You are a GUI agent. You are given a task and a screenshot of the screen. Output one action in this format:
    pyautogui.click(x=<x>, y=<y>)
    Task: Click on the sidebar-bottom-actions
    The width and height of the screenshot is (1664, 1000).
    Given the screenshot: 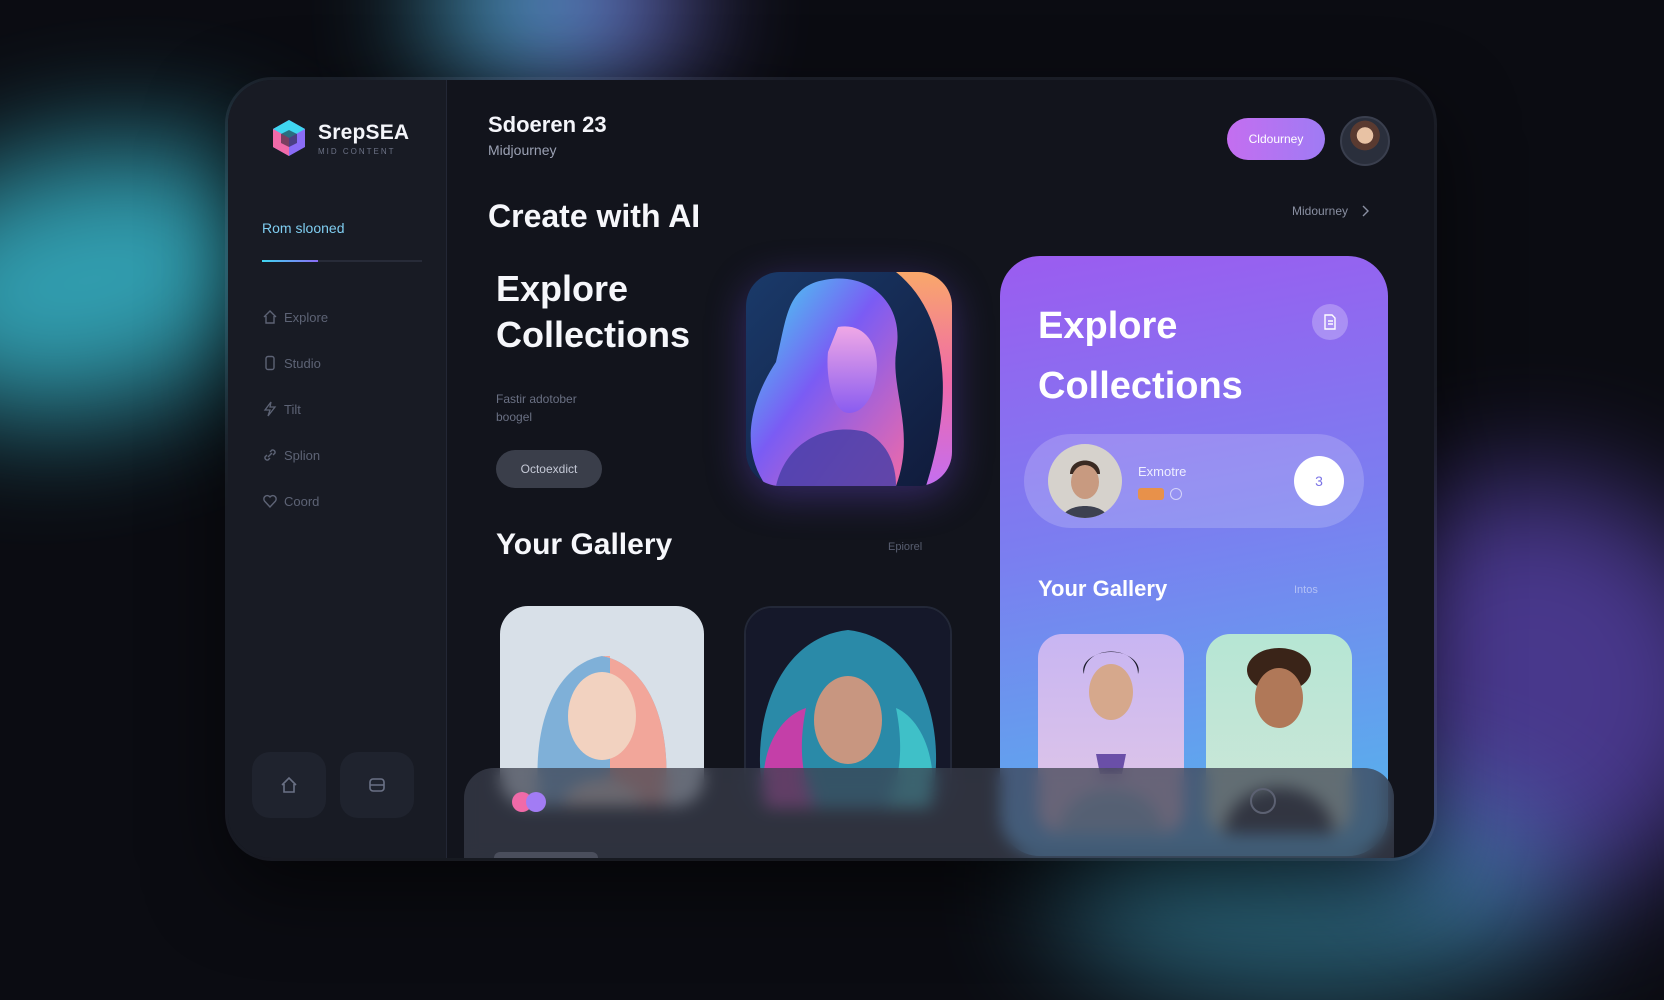 What is the action you would take?
    pyautogui.click(x=333, y=785)
    